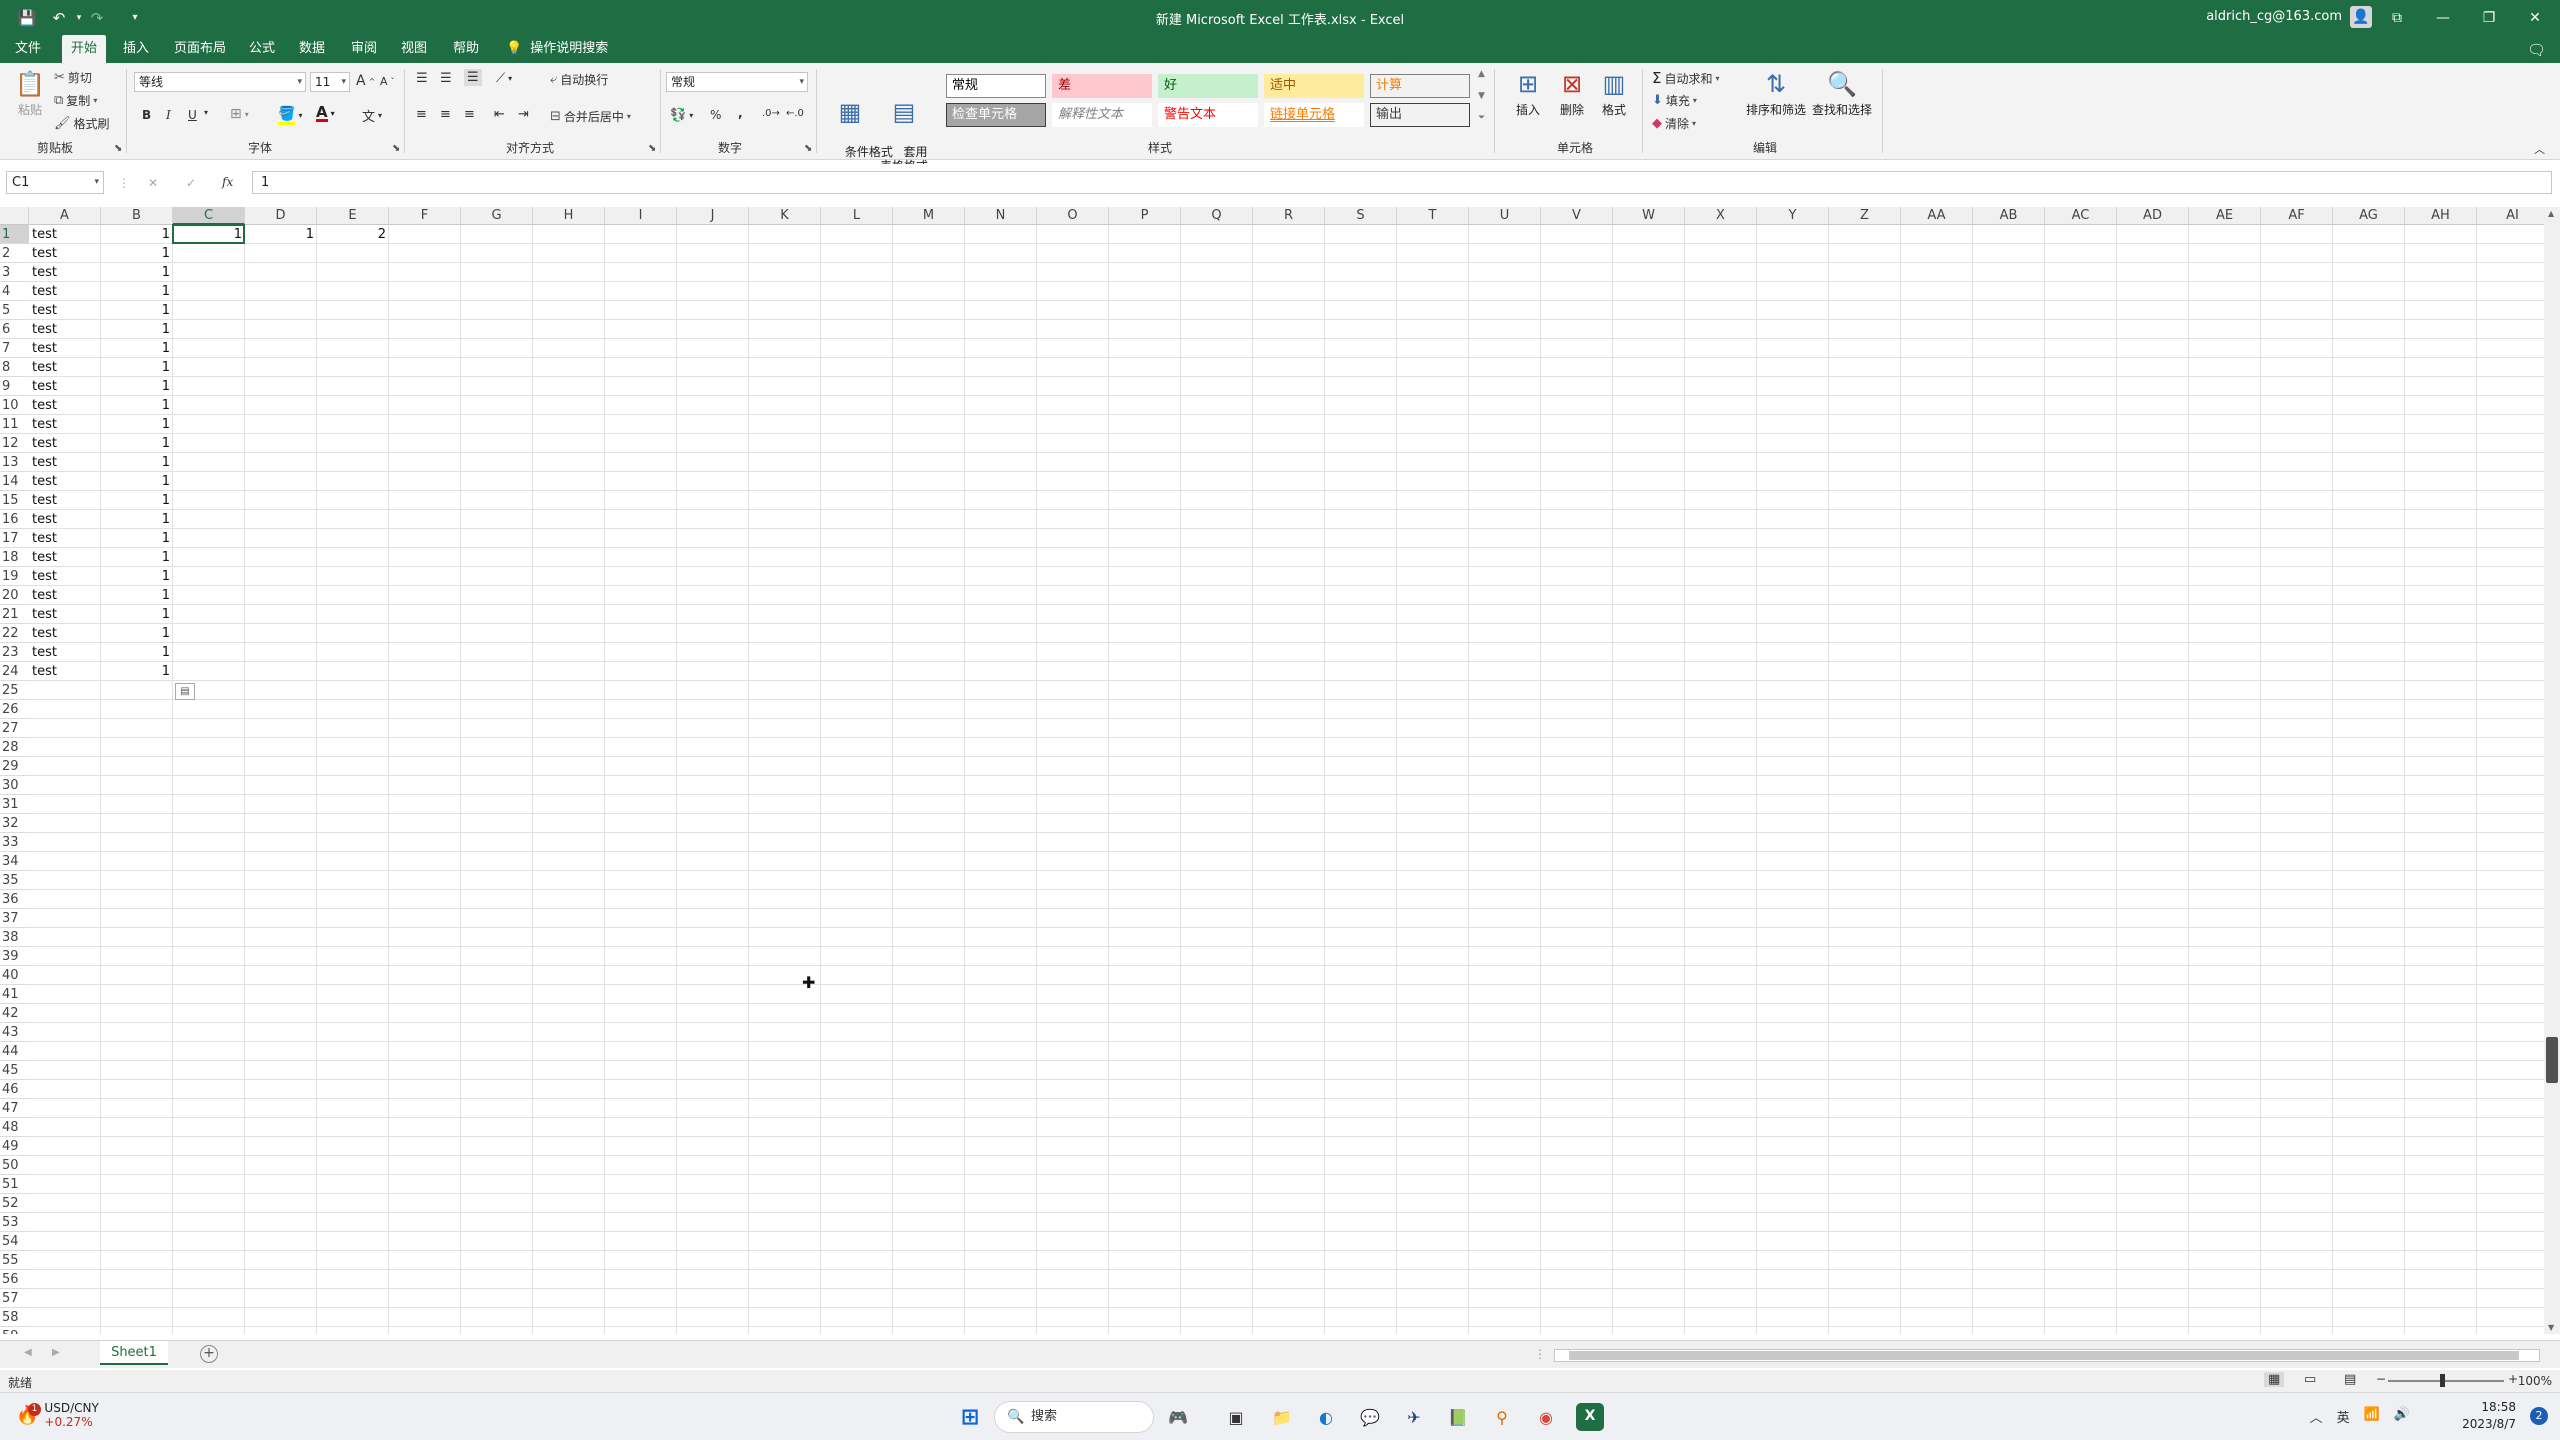 This screenshot has width=2560, height=1440. What do you see at coordinates (785, 216) in the screenshot?
I see `column-header-k: K` at bounding box center [785, 216].